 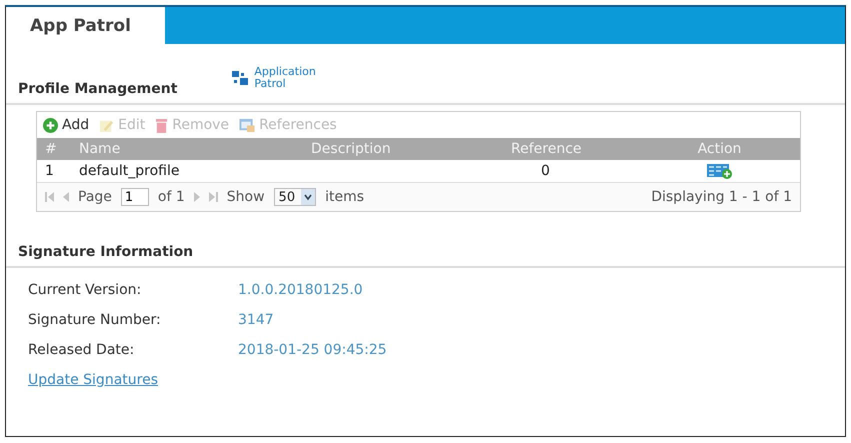 I want to click on column-header: Name, so click(x=100, y=149).